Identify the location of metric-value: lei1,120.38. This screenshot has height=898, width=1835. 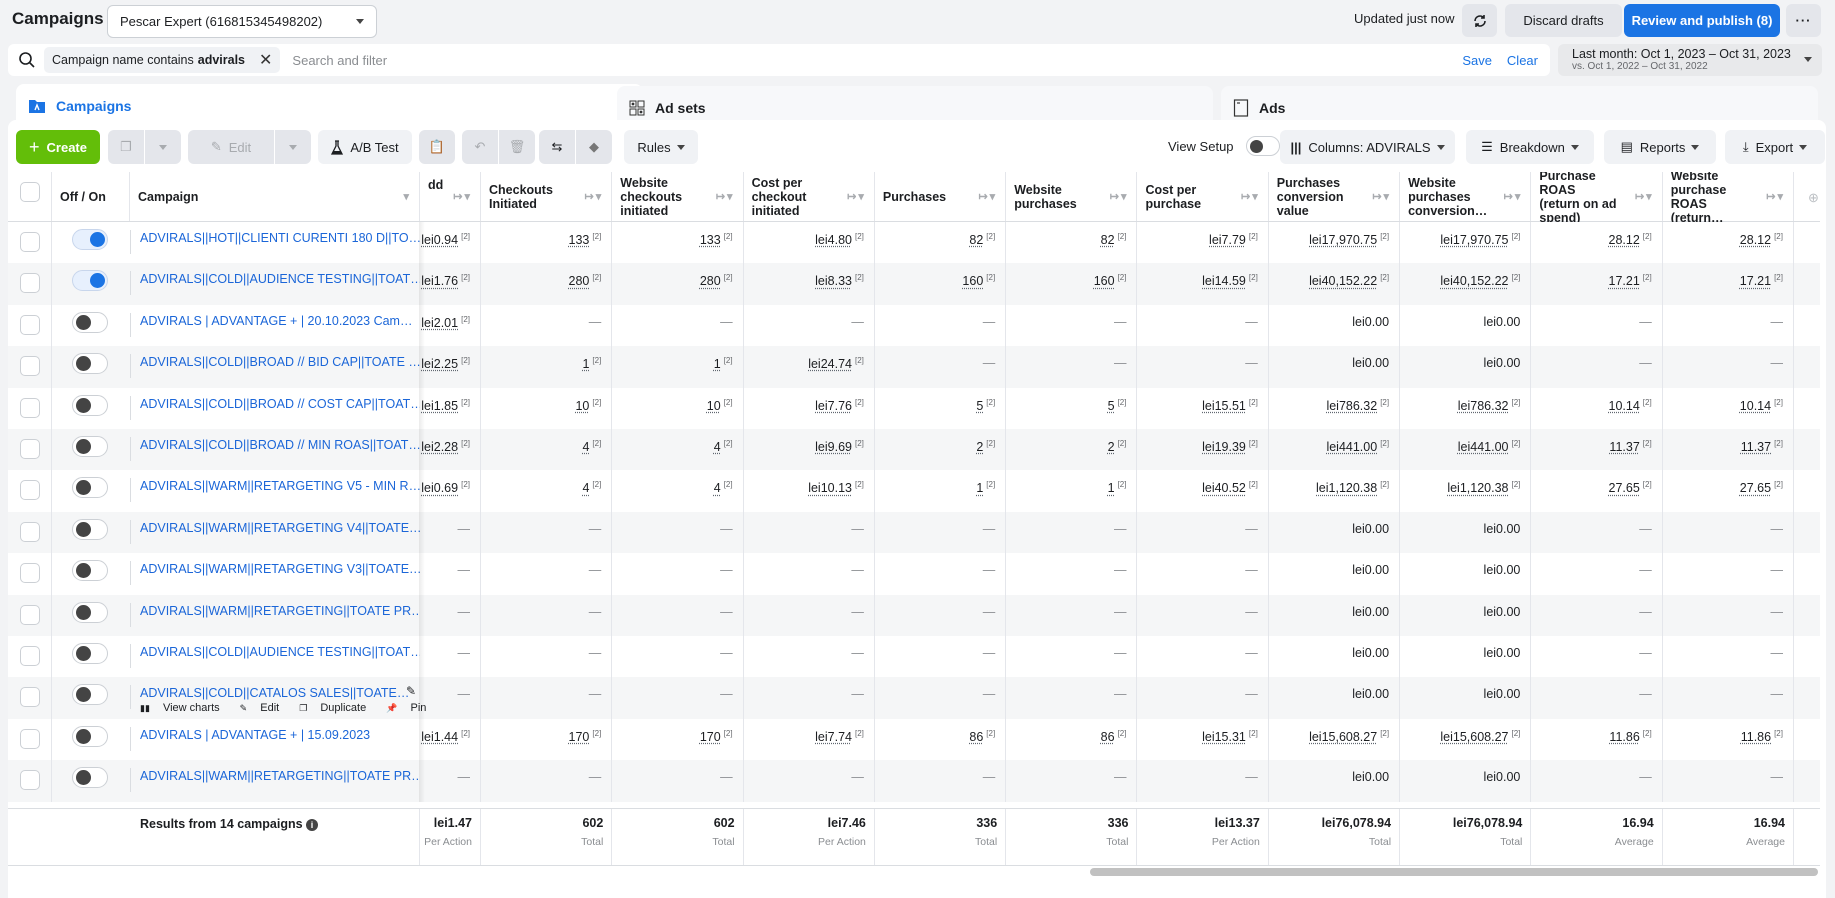
(1346, 489).